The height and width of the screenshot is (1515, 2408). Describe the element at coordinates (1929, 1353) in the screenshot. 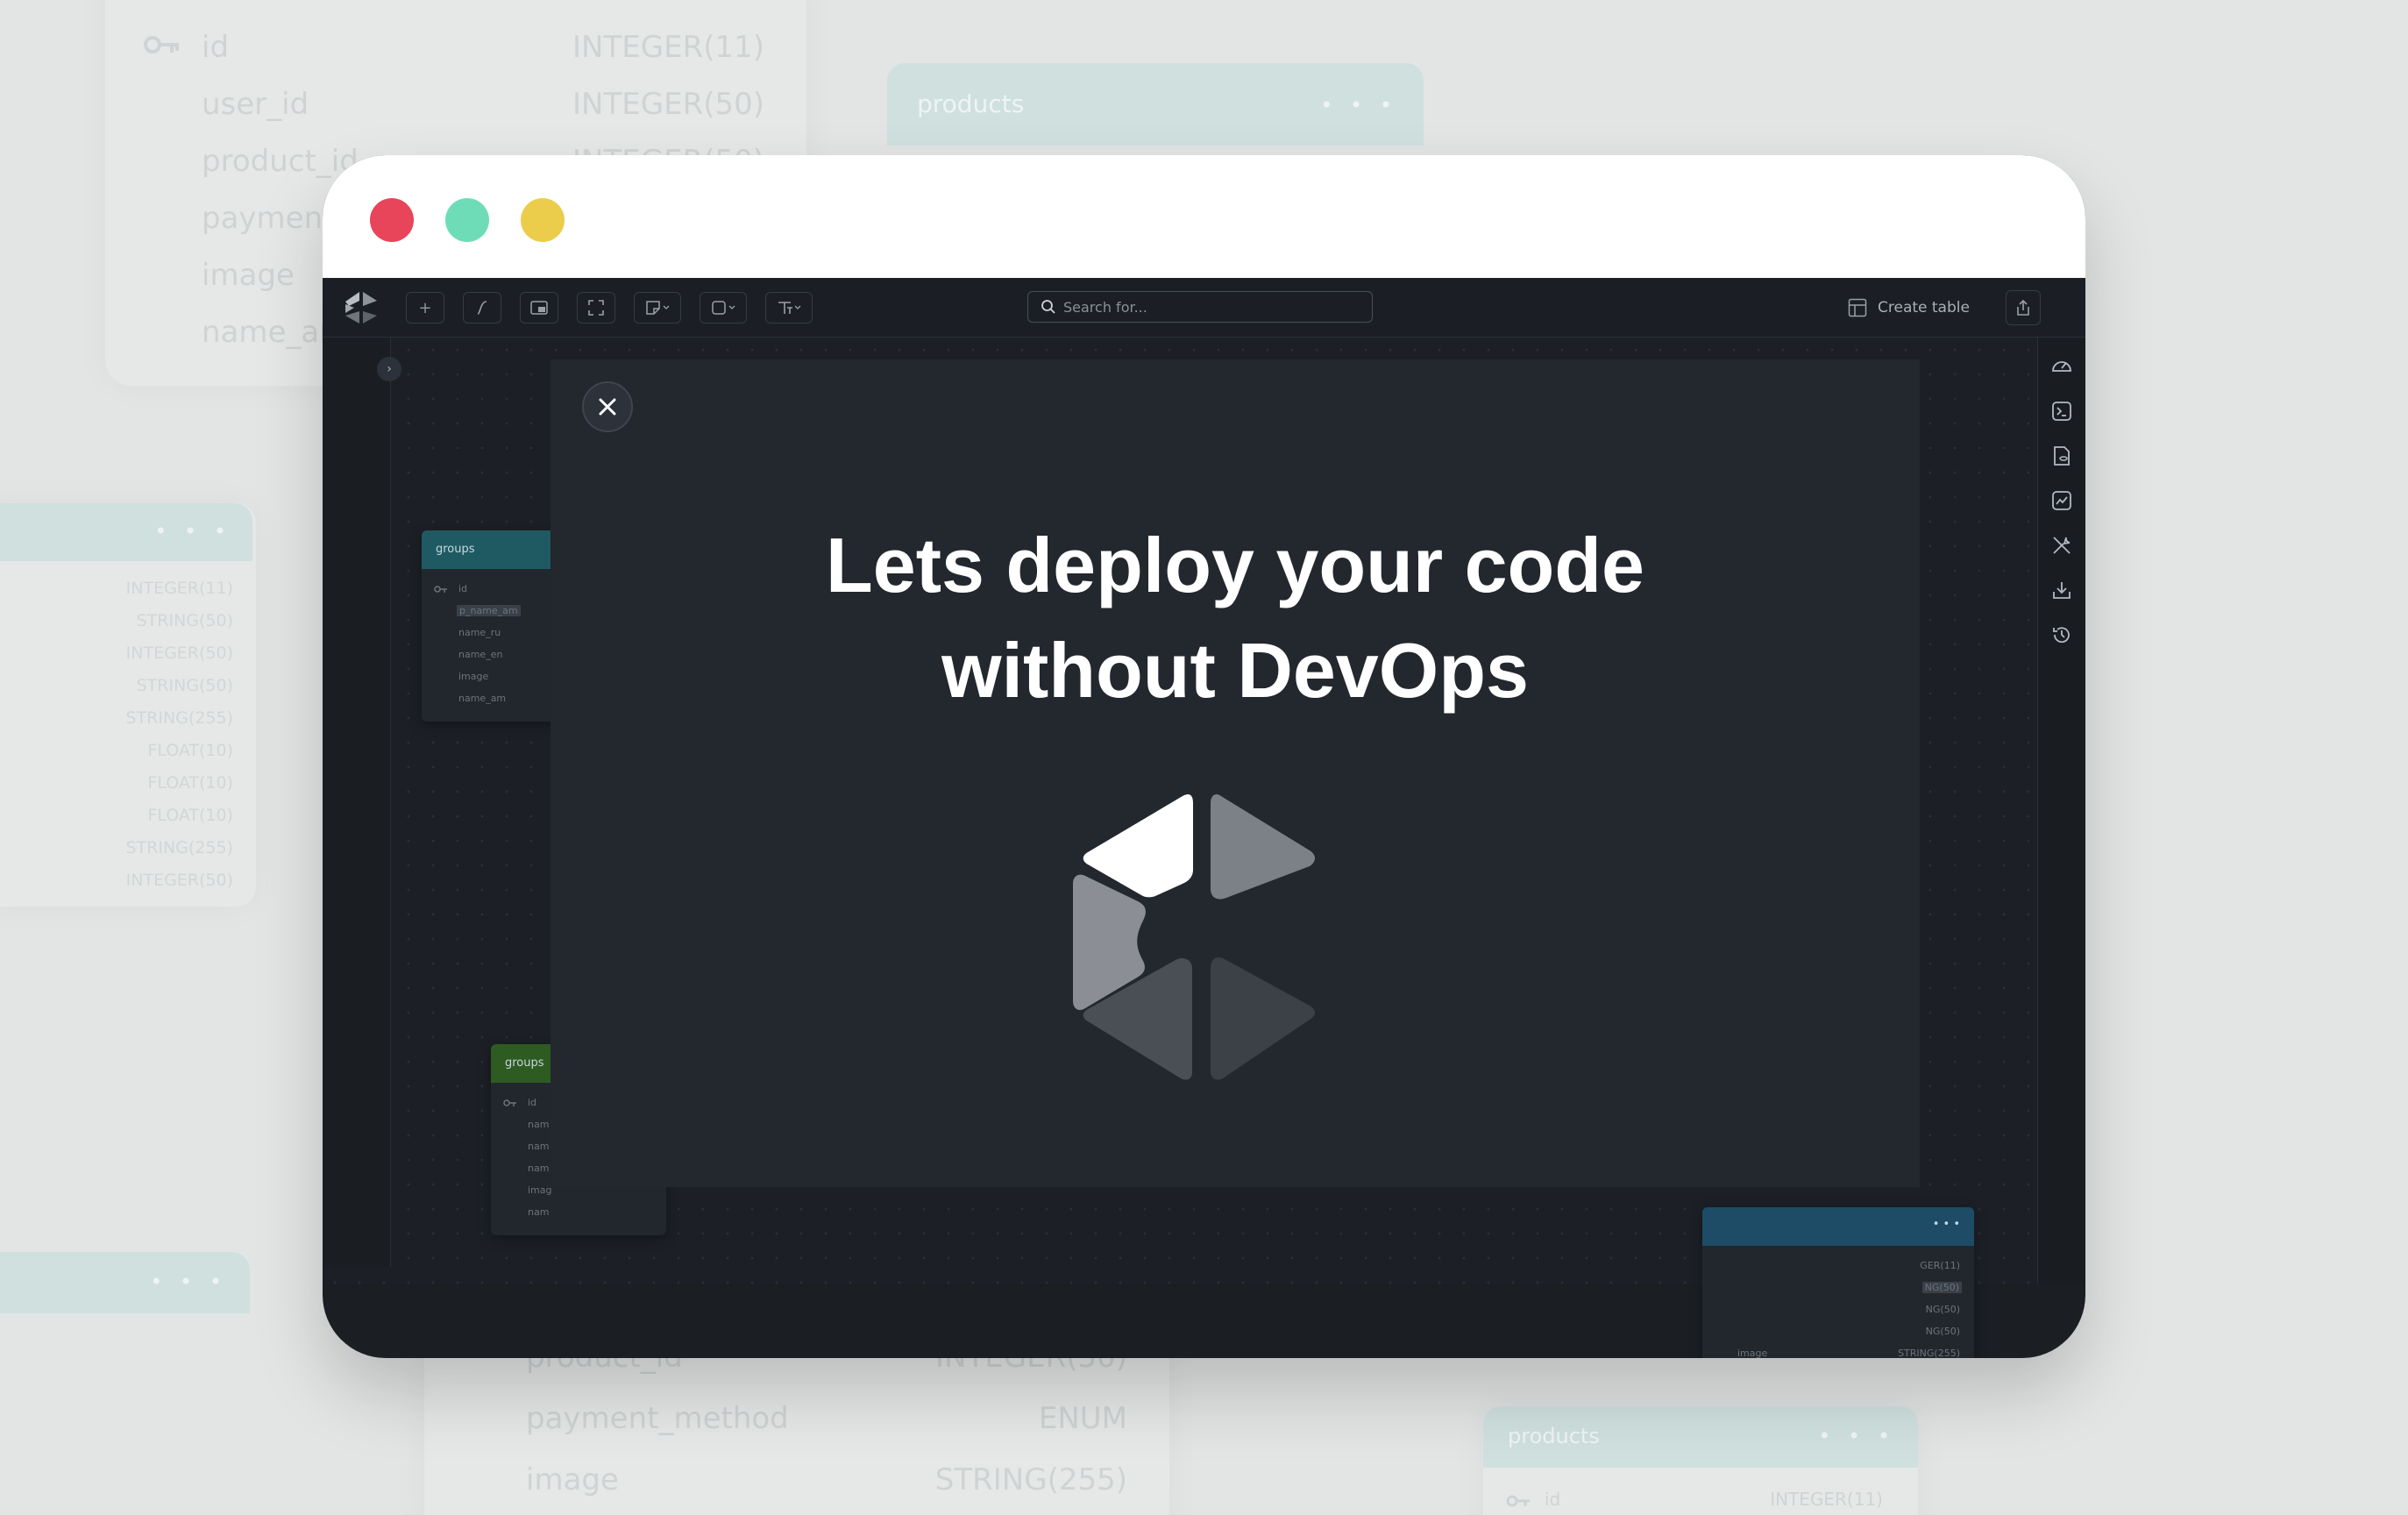

I see `column-type: STRING(255)` at that location.